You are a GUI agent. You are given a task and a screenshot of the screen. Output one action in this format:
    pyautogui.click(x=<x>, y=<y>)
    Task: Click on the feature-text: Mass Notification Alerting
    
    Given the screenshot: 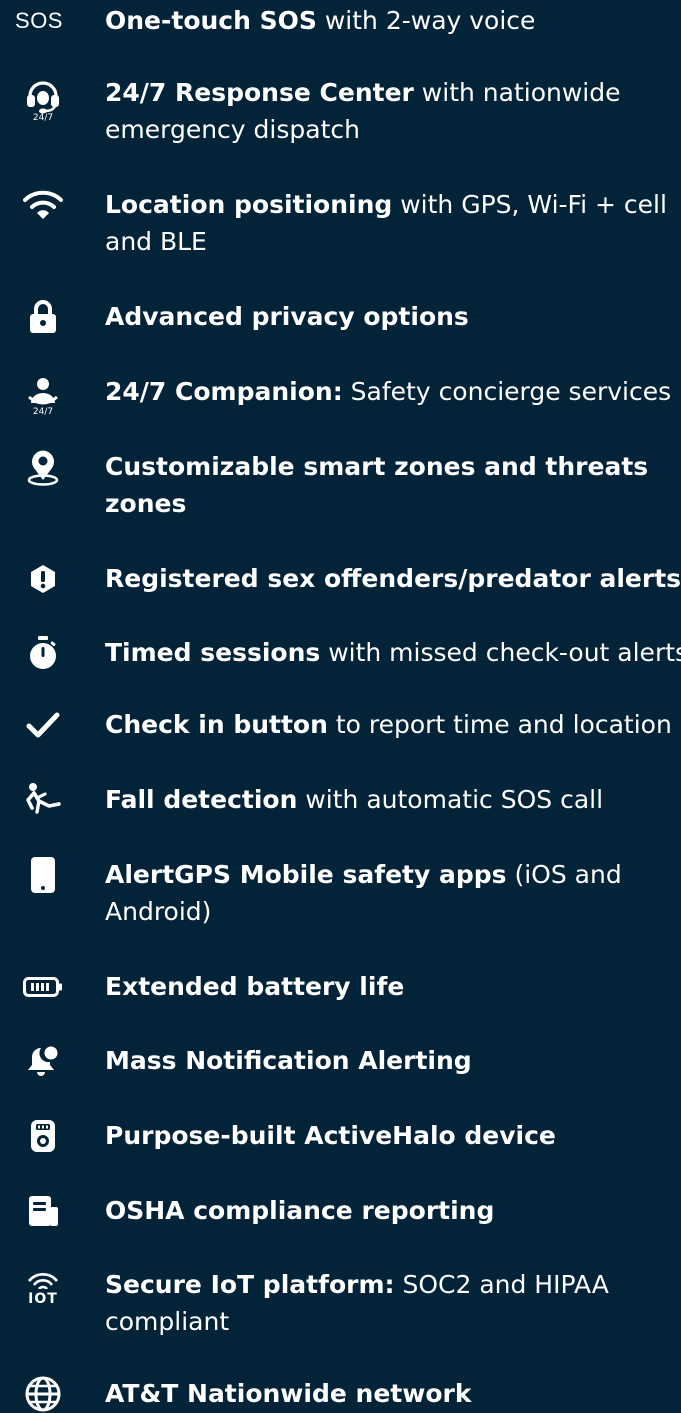 What is the action you would take?
    pyautogui.click(x=288, y=1060)
    